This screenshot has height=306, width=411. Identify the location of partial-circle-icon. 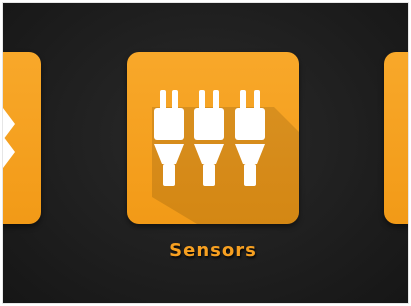
(396, 138).